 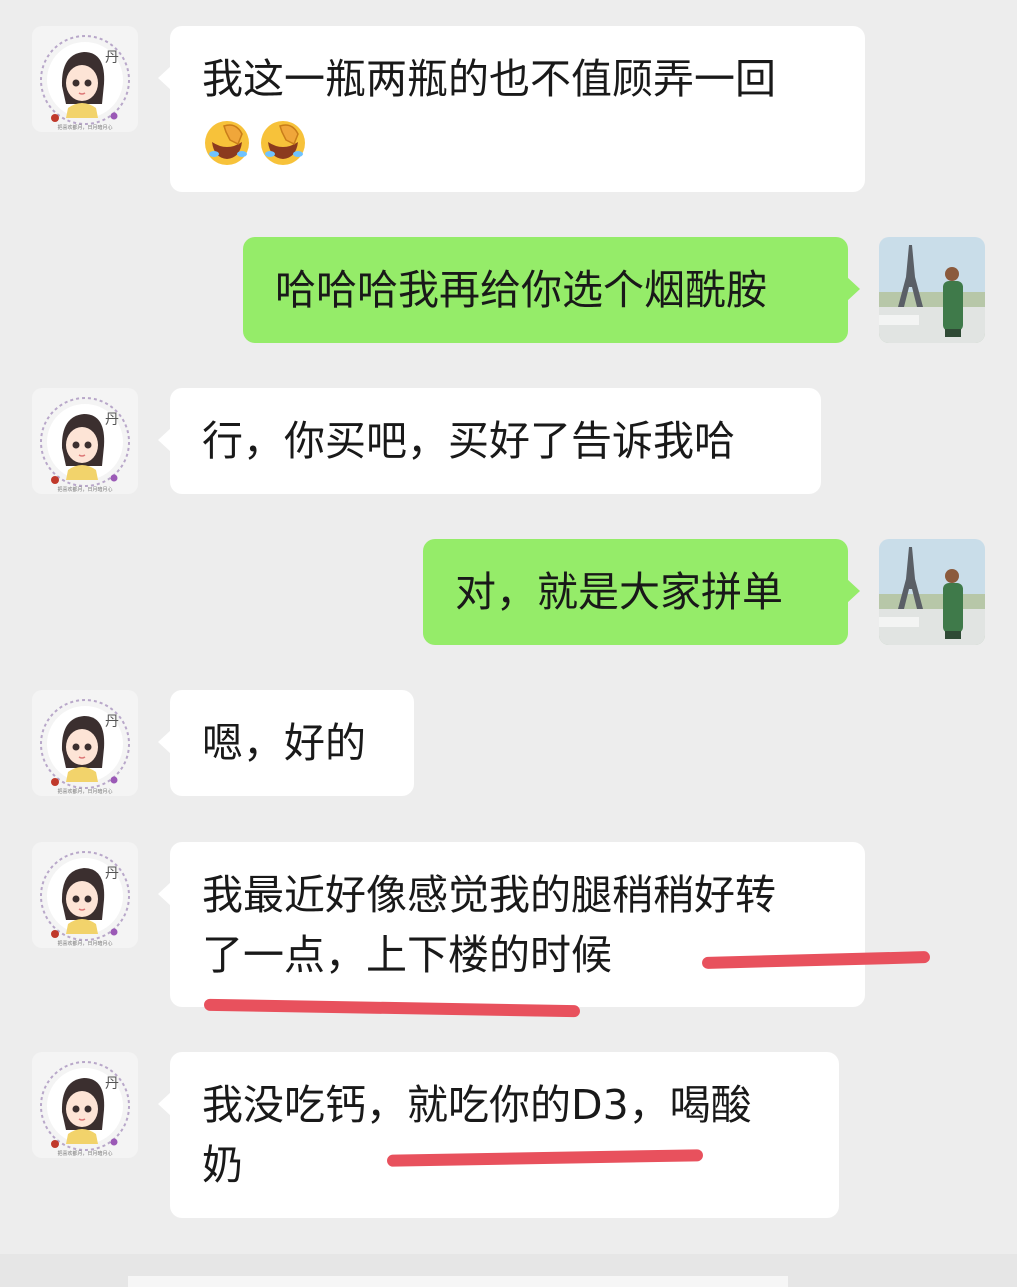 I want to click on message-text-line: 奶, so click(x=222, y=1165).